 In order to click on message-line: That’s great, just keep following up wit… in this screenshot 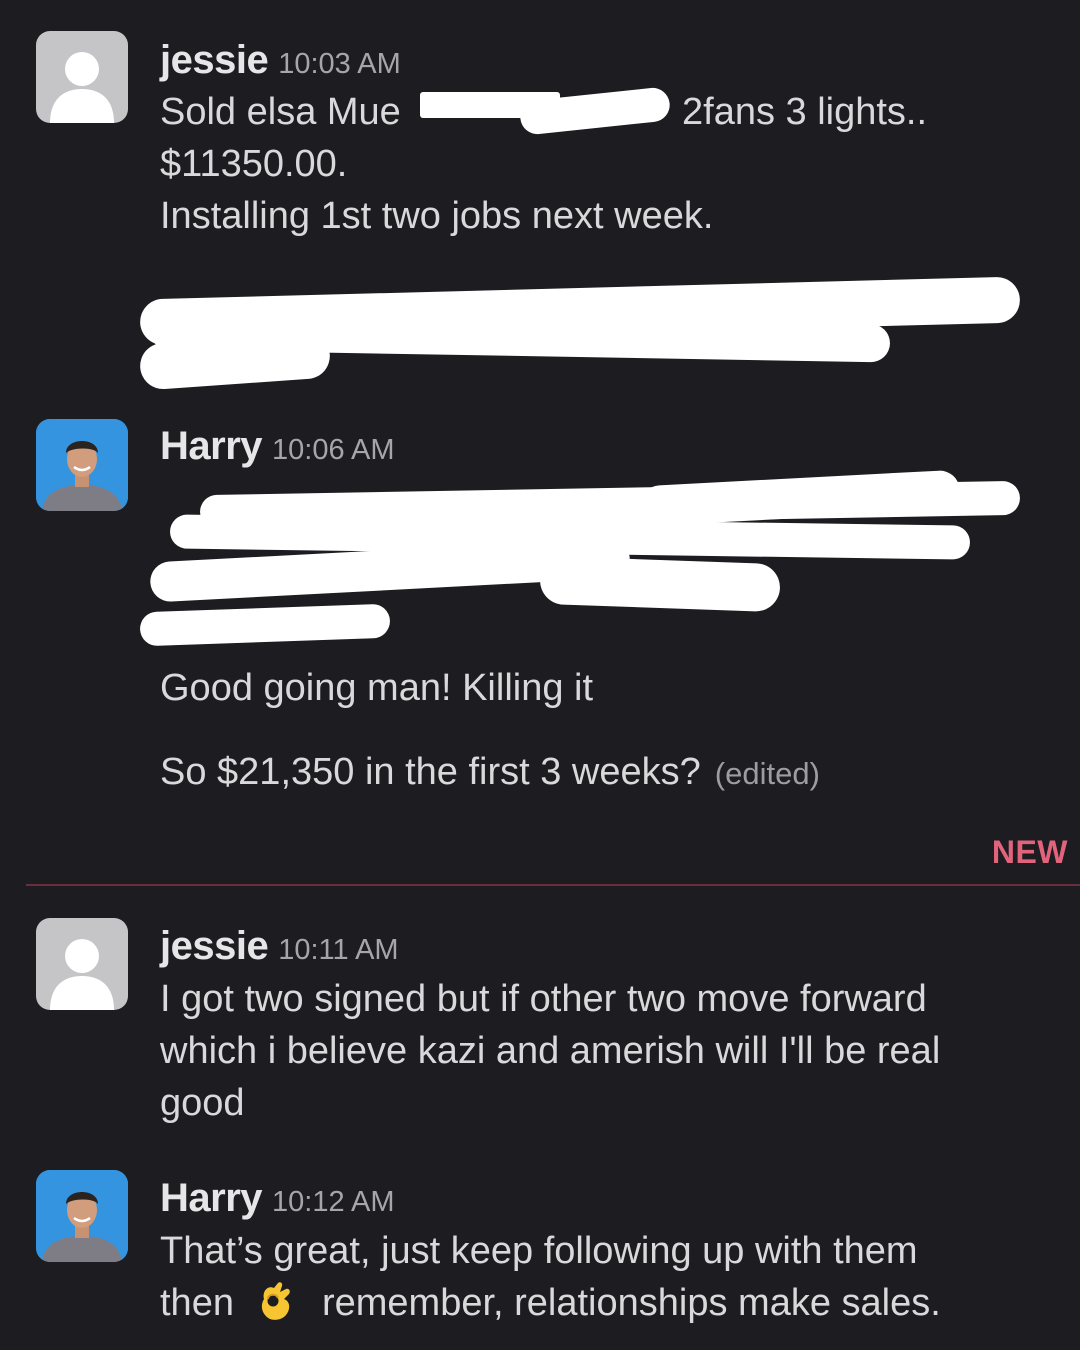, I will do `click(539, 1251)`.